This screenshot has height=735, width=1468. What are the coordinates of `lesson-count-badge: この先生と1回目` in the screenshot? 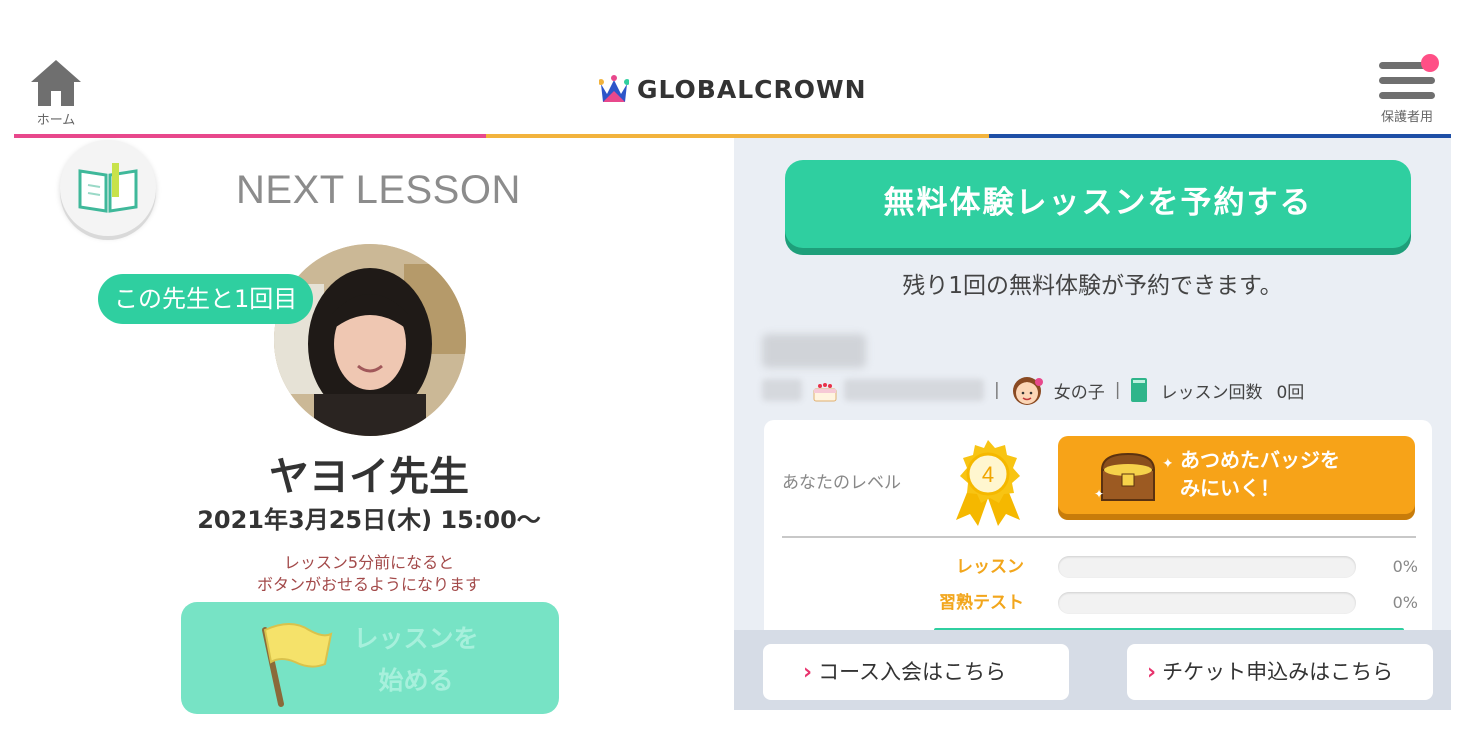 It's located at (206, 299).